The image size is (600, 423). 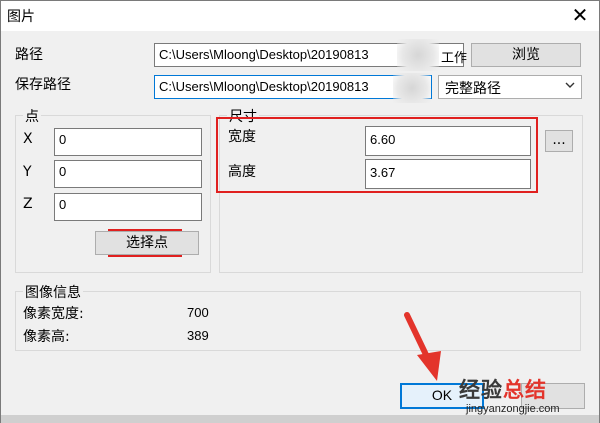 What do you see at coordinates (242, 137) in the screenshot?
I see `width-label: 宽度` at bounding box center [242, 137].